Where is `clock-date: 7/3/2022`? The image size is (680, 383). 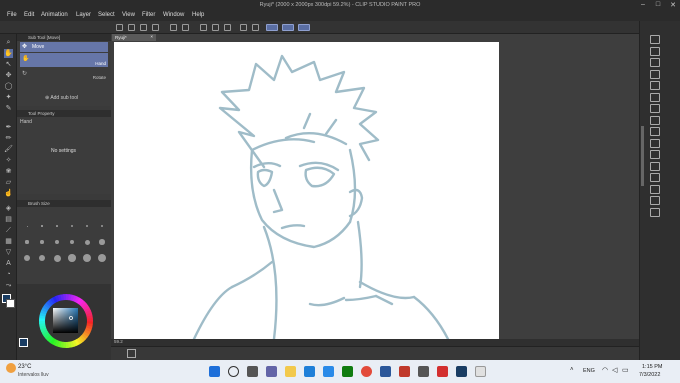 clock-date: 7/3/2022 is located at coordinates (649, 375).